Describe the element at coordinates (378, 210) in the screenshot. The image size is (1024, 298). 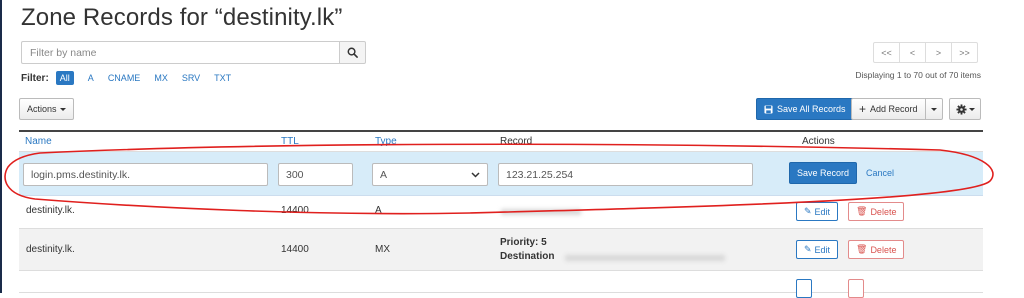
I see `record-type: A` at that location.